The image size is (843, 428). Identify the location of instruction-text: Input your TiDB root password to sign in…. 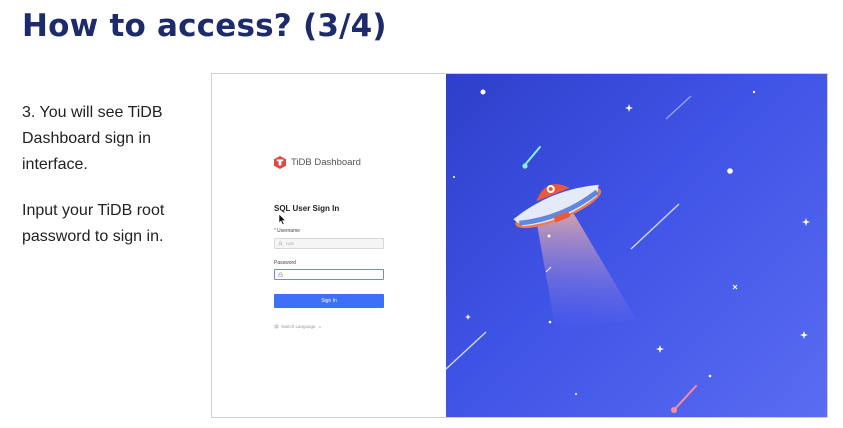
(93, 223).